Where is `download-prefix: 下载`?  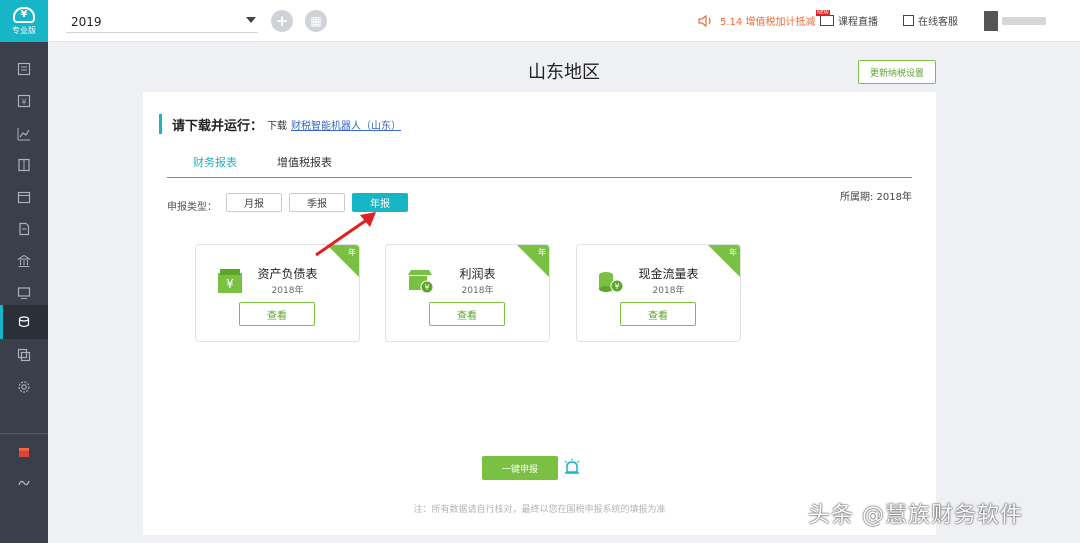 download-prefix: 下载 is located at coordinates (277, 126).